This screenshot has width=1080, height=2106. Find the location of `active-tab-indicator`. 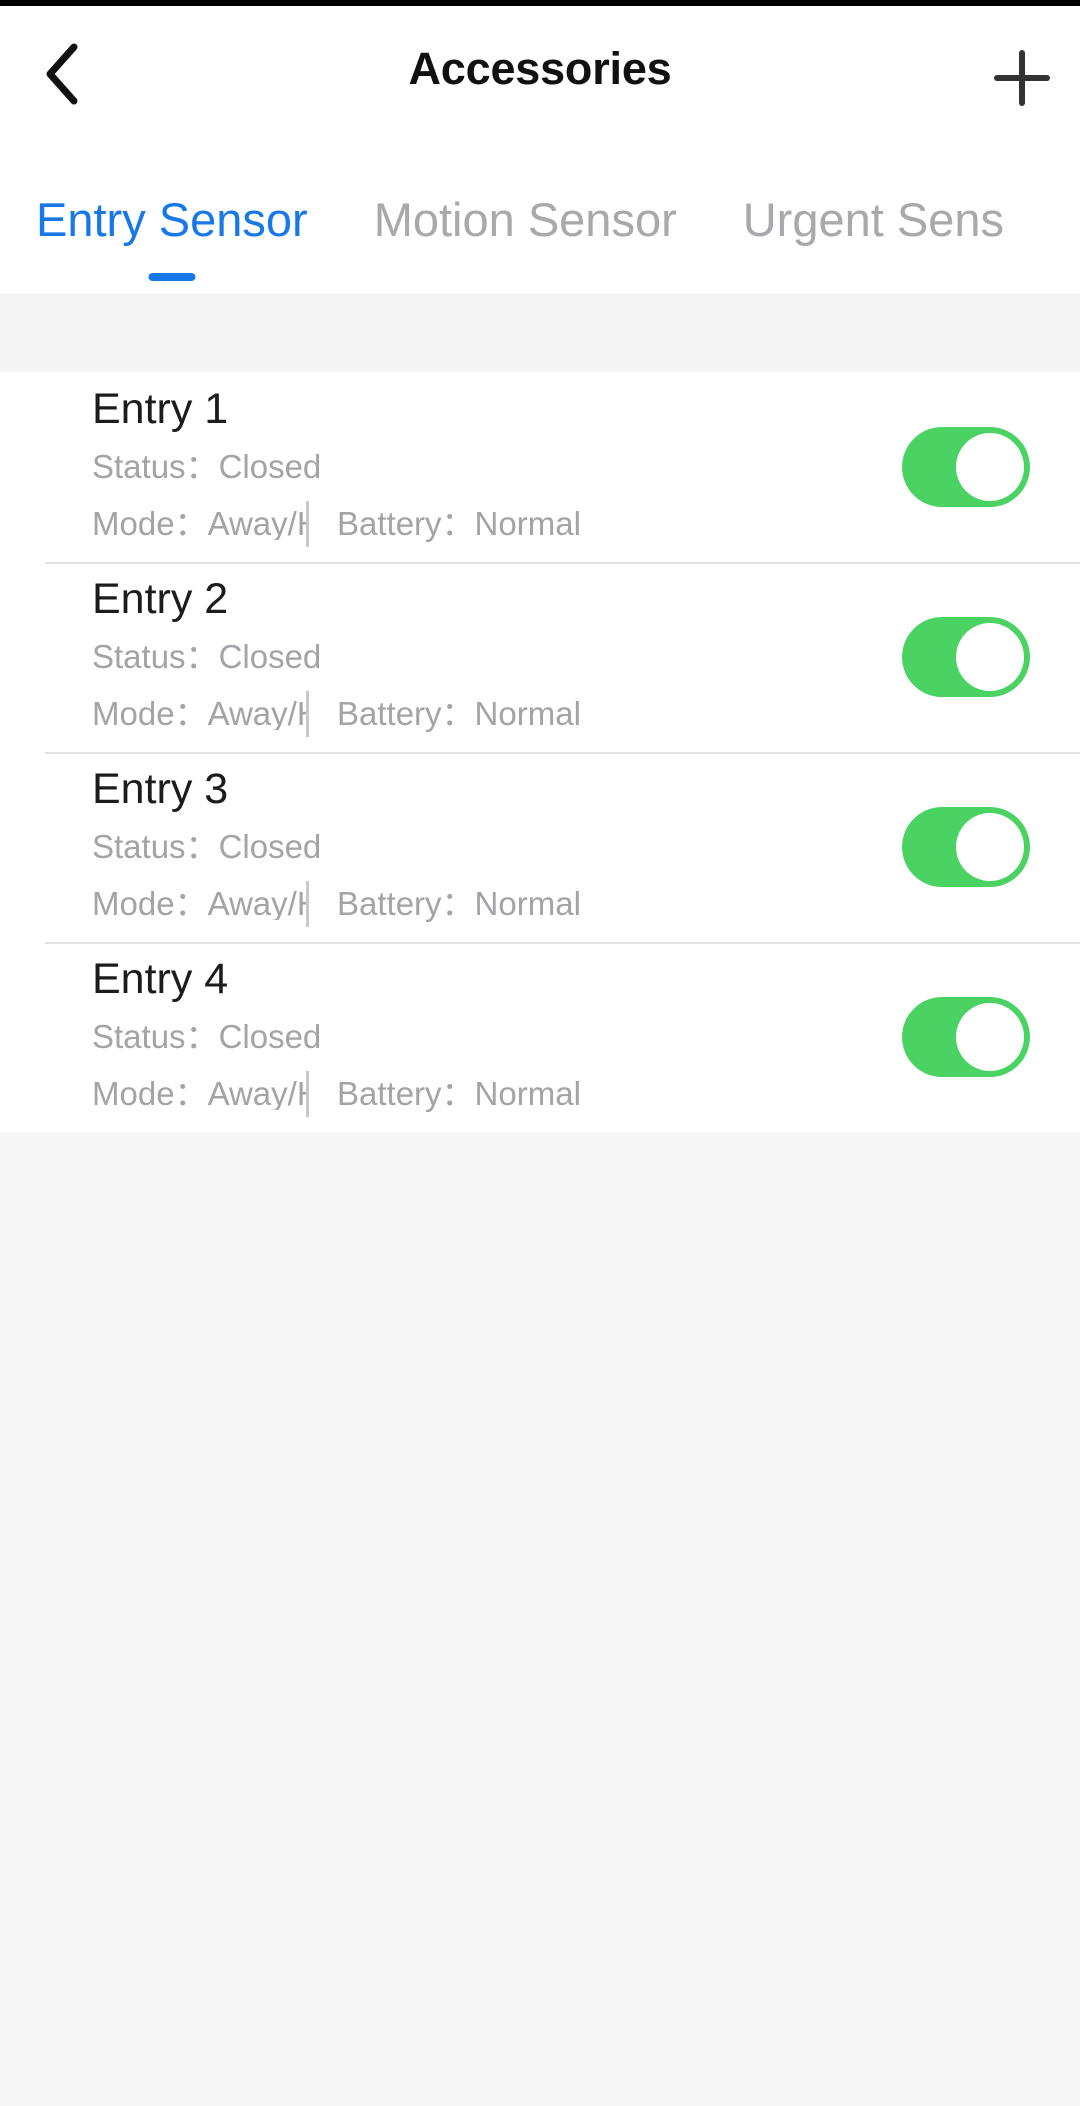

active-tab-indicator is located at coordinates (172, 277).